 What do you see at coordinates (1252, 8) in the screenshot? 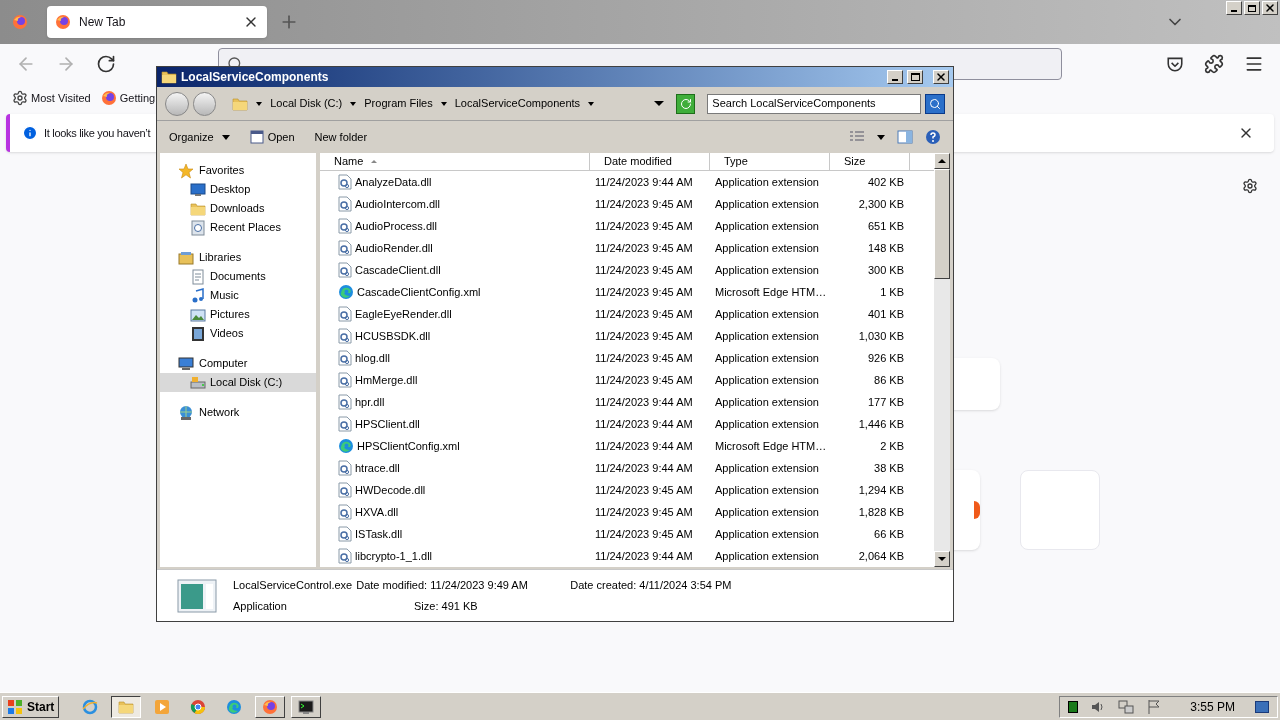
I see `restore-button` at bounding box center [1252, 8].